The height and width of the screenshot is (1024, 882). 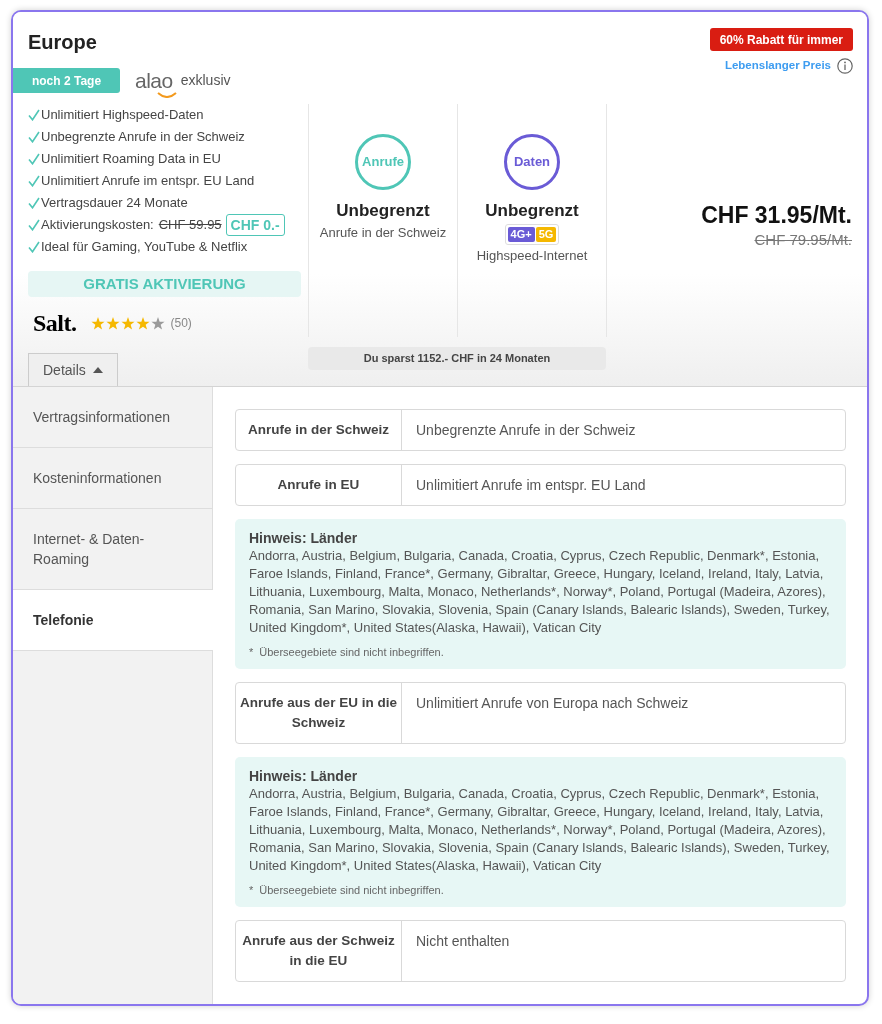 What do you see at coordinates (552, 703) in the screenshot?
I see `row-value: Unlimitiert Anrufe von Europa nach Schweiz` at bounding box center [552, 703].